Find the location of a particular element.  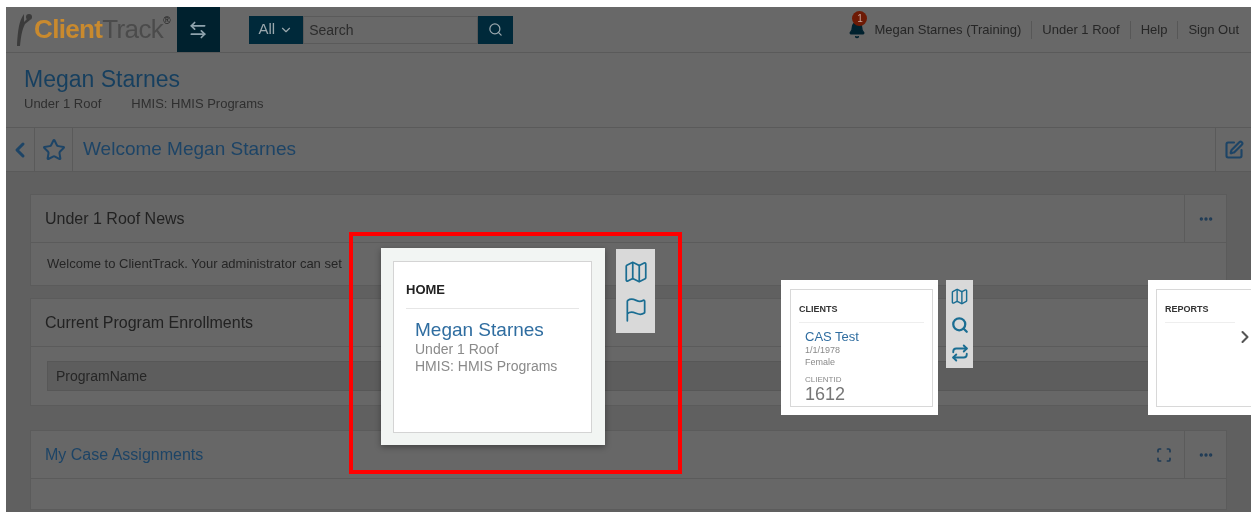

search-button is located at coordinates (496, 29).